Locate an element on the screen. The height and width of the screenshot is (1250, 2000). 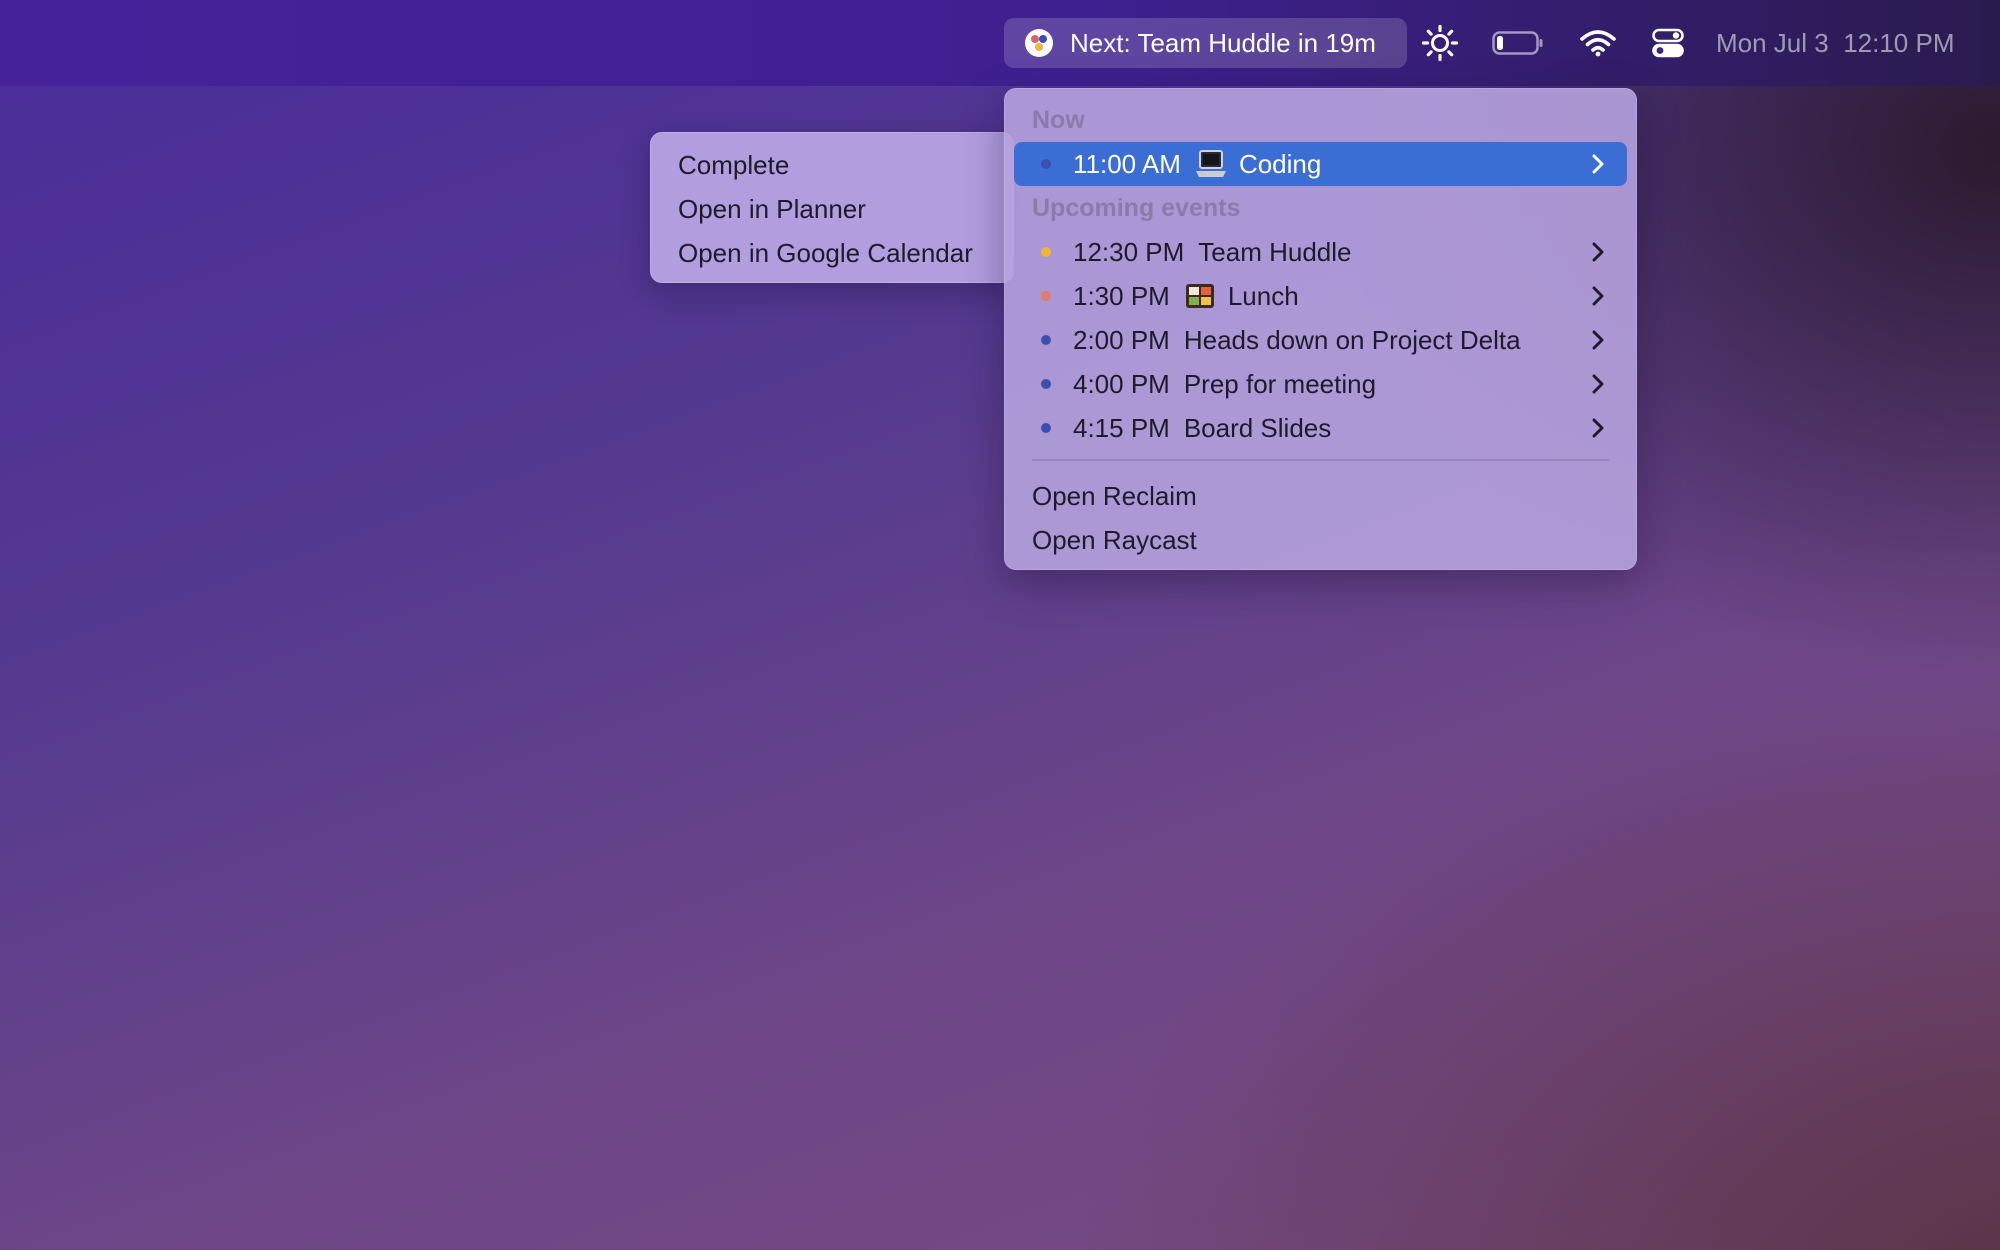
event-item-coding: 11:00 AM Coding is located at coordinates (1320, 164).